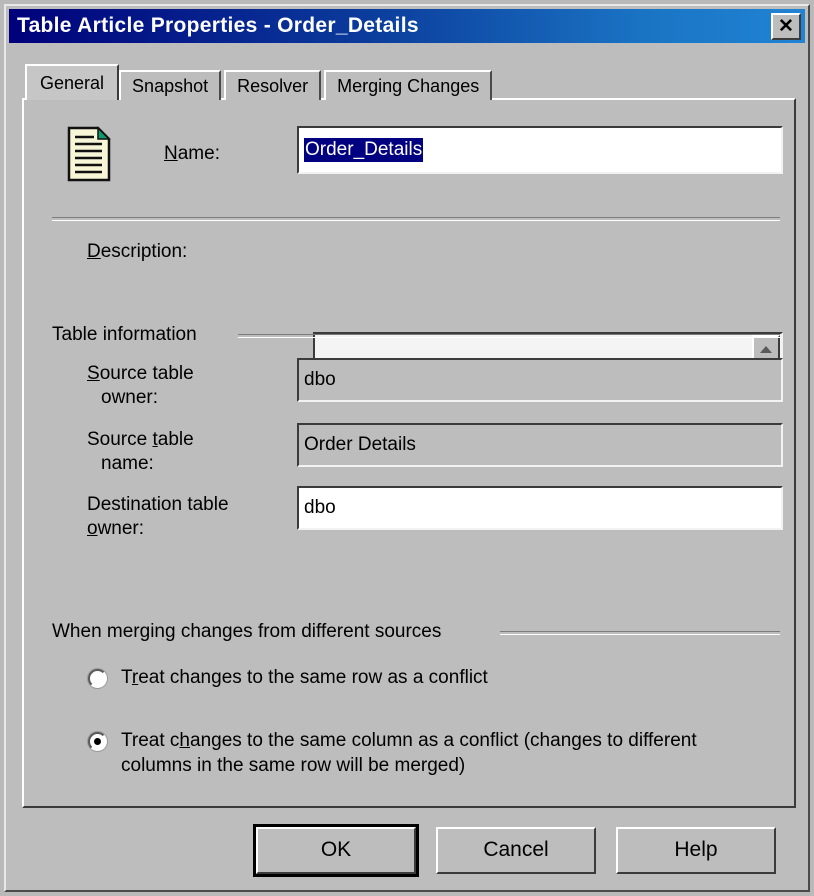 The width and height of the screenshot is (814, 896). I want to click on destination-table-owner-label: Destination table owner:, so click(158, 517).